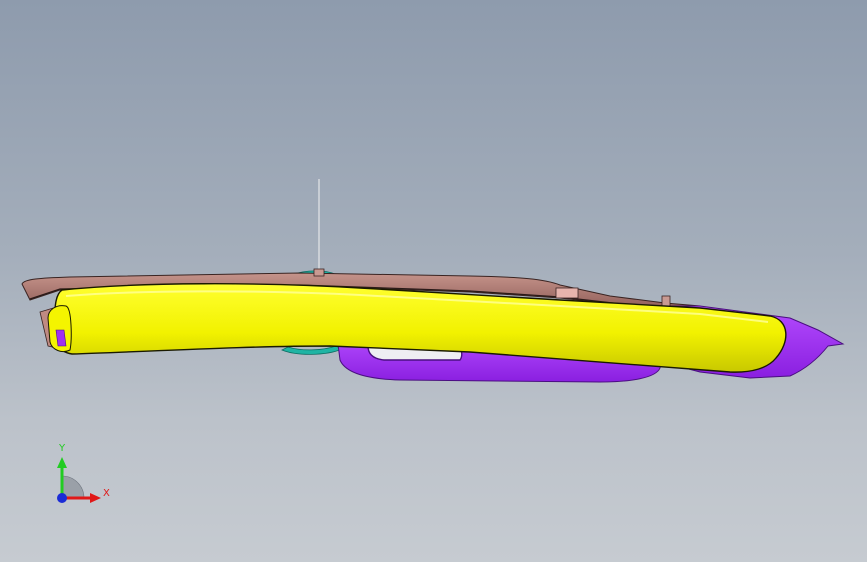 This screenshot has width=867, height=562. I want to click on x-axis-label: X, so click(106, 493).